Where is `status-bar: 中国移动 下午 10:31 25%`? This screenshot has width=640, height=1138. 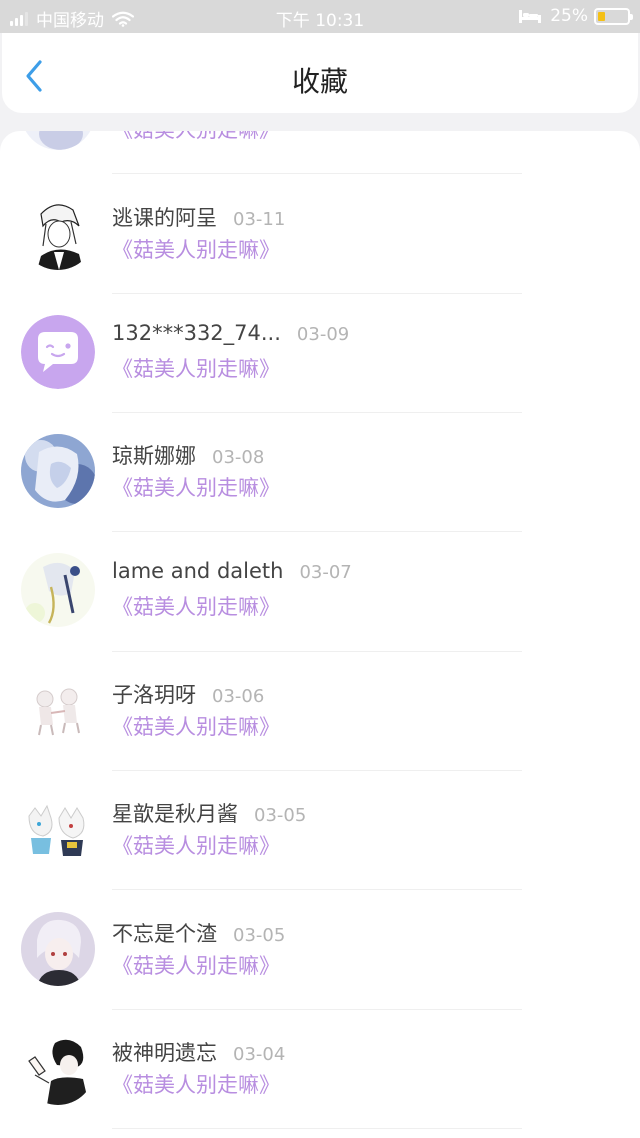
status-bar: 中国移动 下午 10:31 25% is located at coordinates (320, 16).